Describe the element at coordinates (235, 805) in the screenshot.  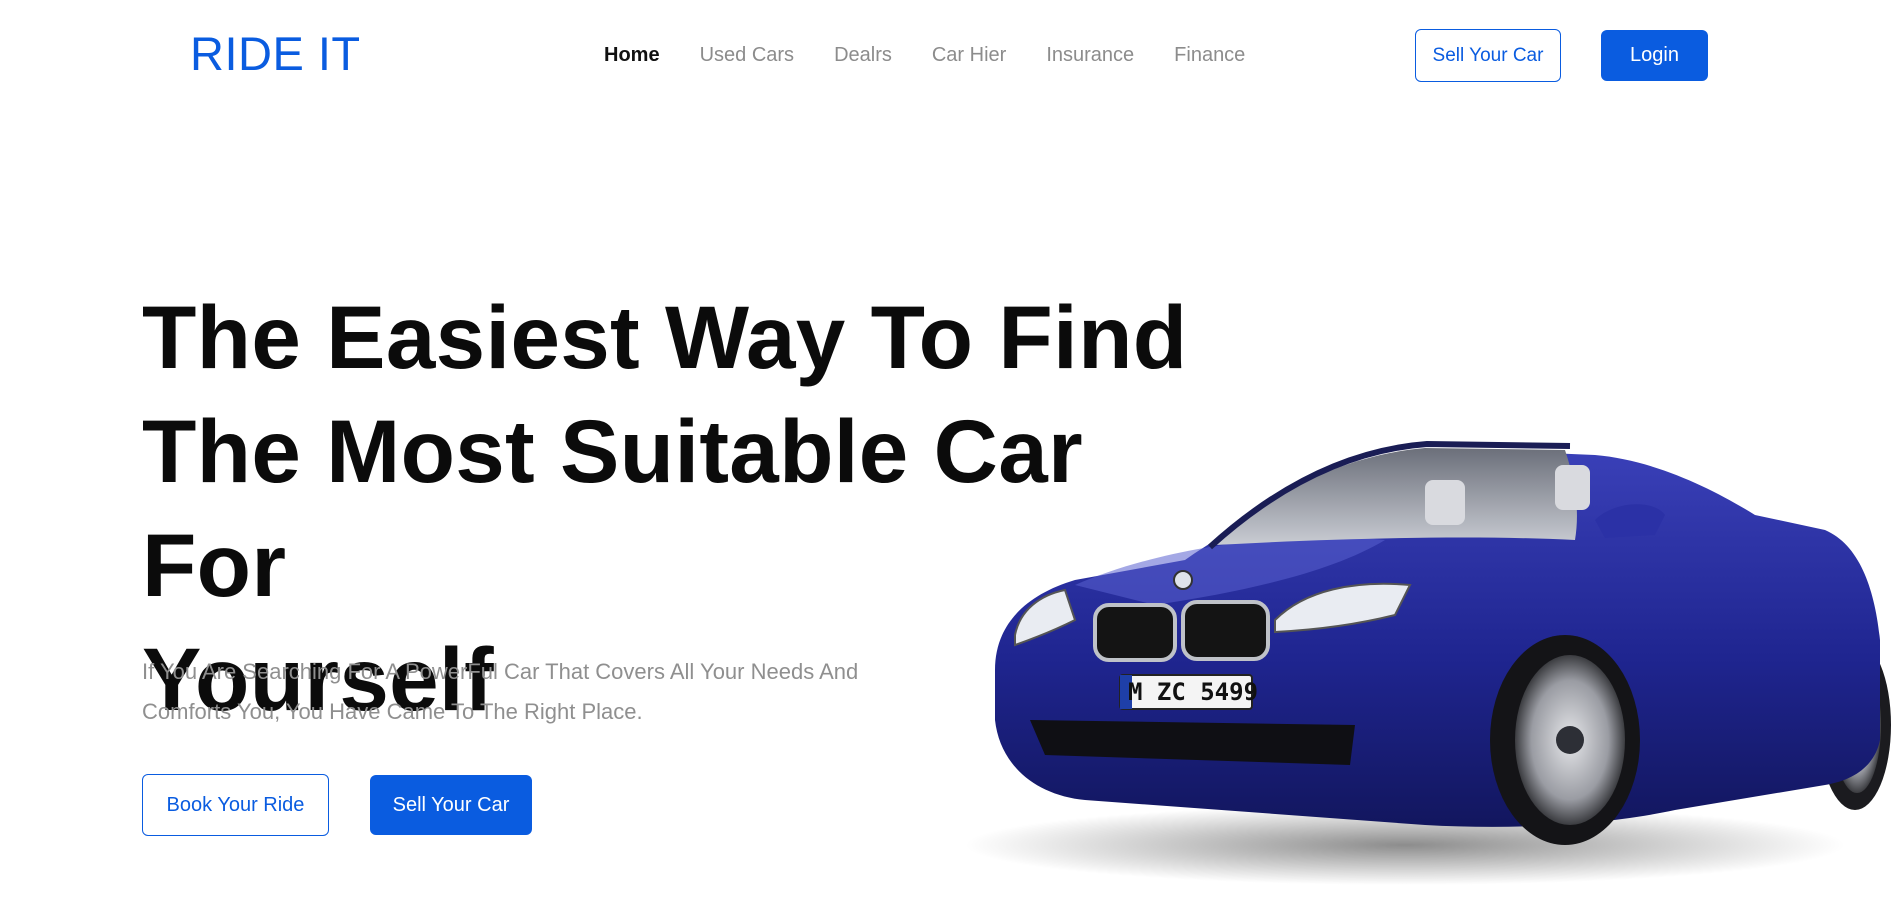
I see `book-ride-button: Book Your Ride` at that location.